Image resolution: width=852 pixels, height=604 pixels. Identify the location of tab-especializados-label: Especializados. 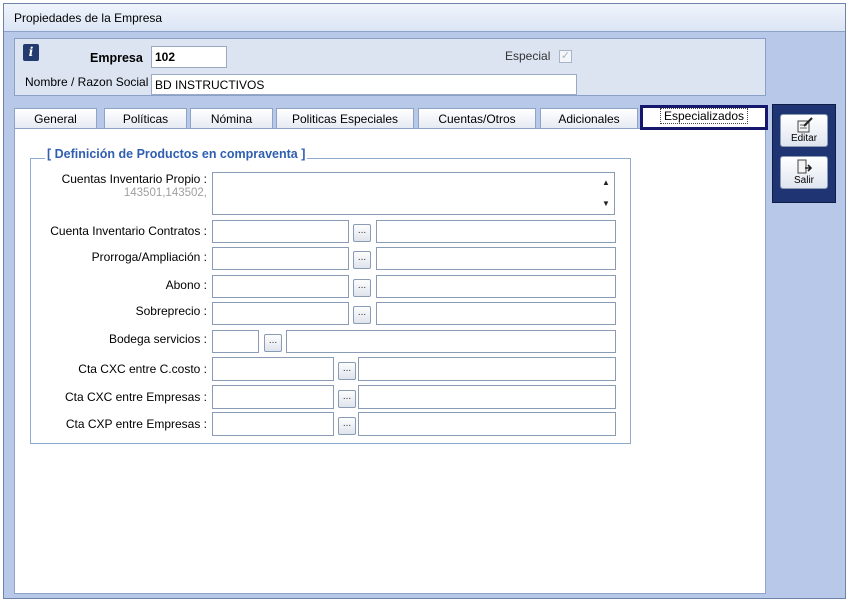
(704, 116).